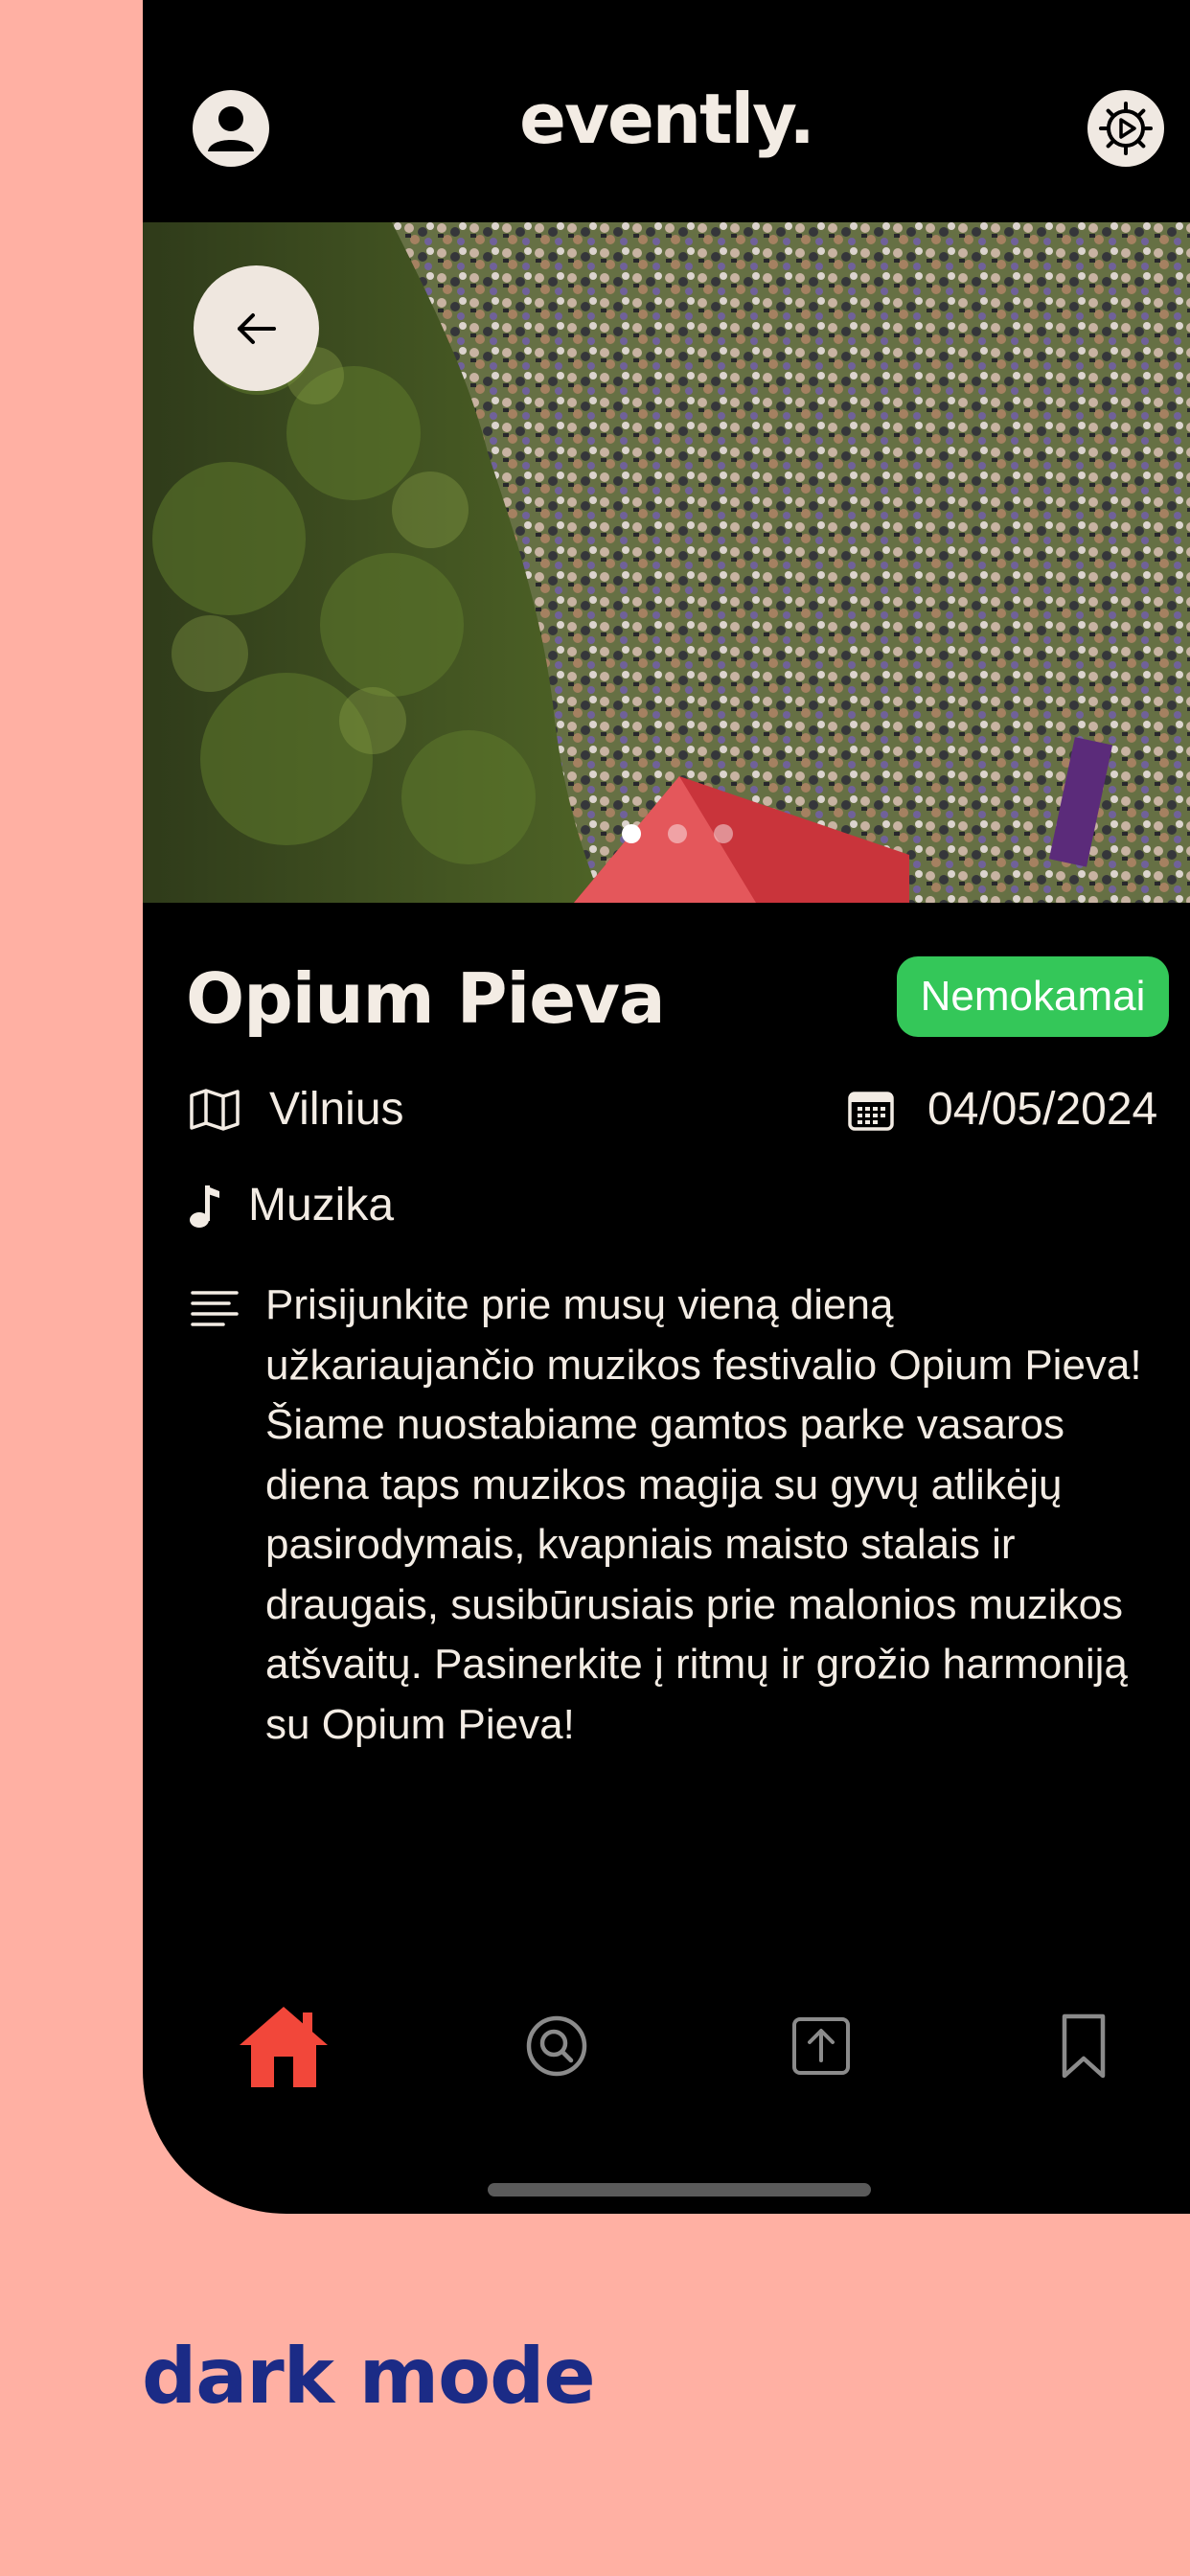 The width and height of the screenshot is (1190, 2576). I want to click on city-label: Vilnius, so click(336, 1109).